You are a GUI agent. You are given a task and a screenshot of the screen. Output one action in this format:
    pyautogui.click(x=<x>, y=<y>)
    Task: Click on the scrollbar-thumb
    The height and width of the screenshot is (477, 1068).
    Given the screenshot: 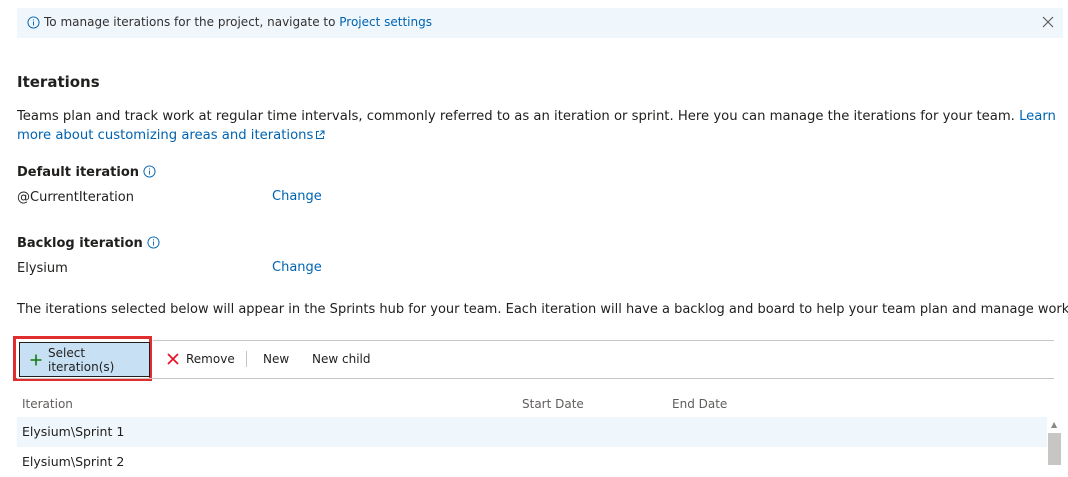 What is the action you would take?
    pyautogui.click(x=1054, y=449)
    